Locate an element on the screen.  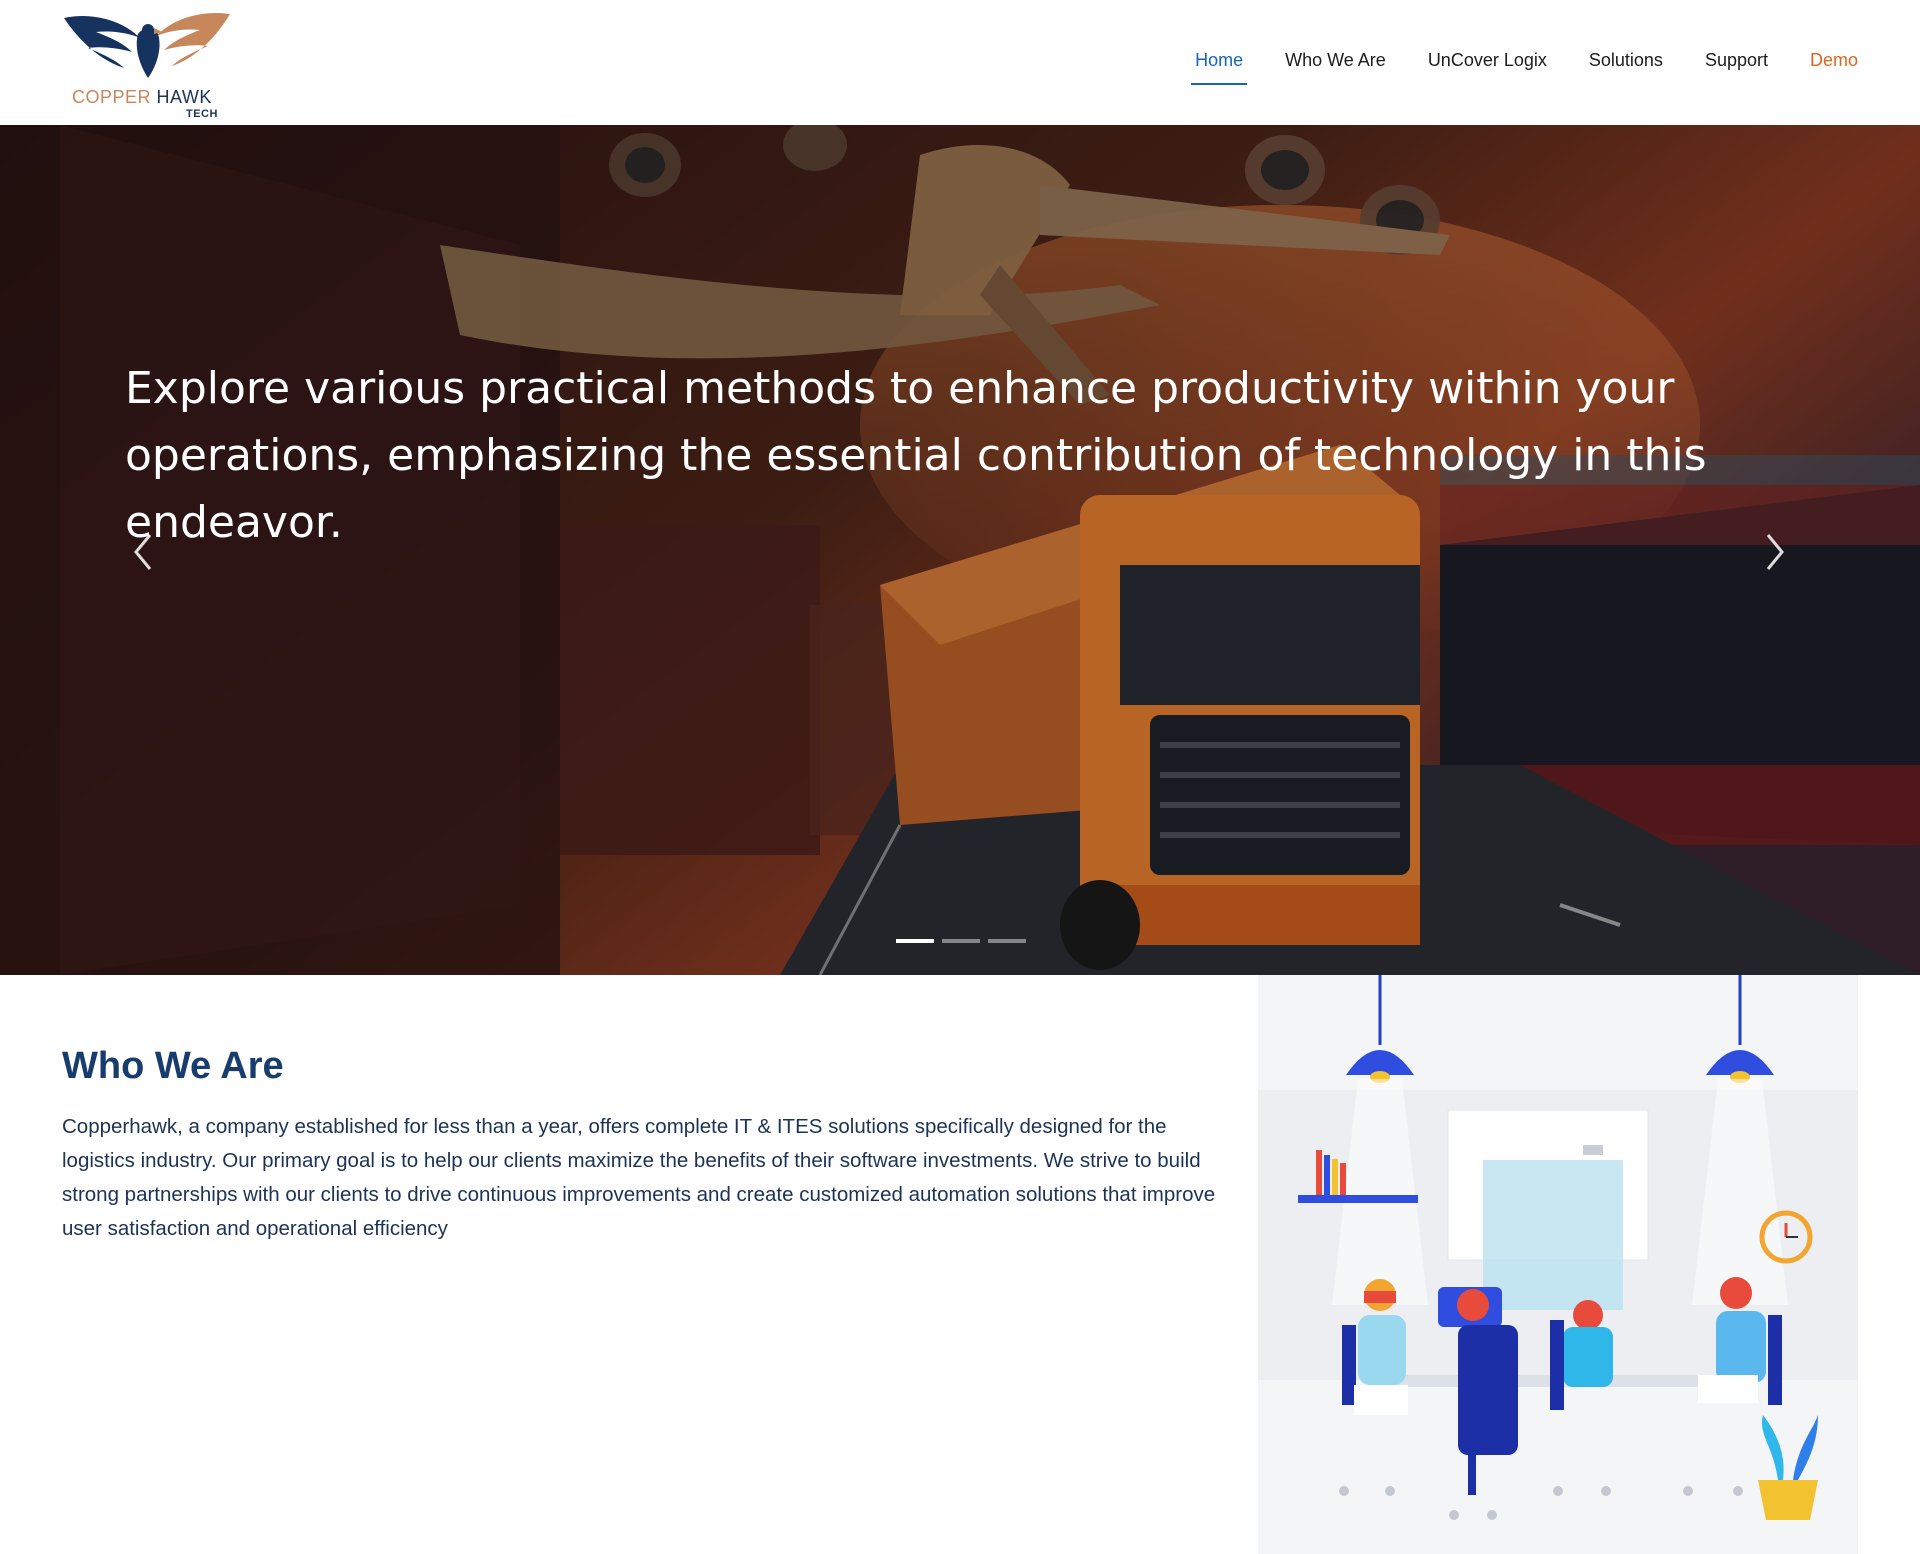
chevron-right-icon is located at coordinates (1775, 552).